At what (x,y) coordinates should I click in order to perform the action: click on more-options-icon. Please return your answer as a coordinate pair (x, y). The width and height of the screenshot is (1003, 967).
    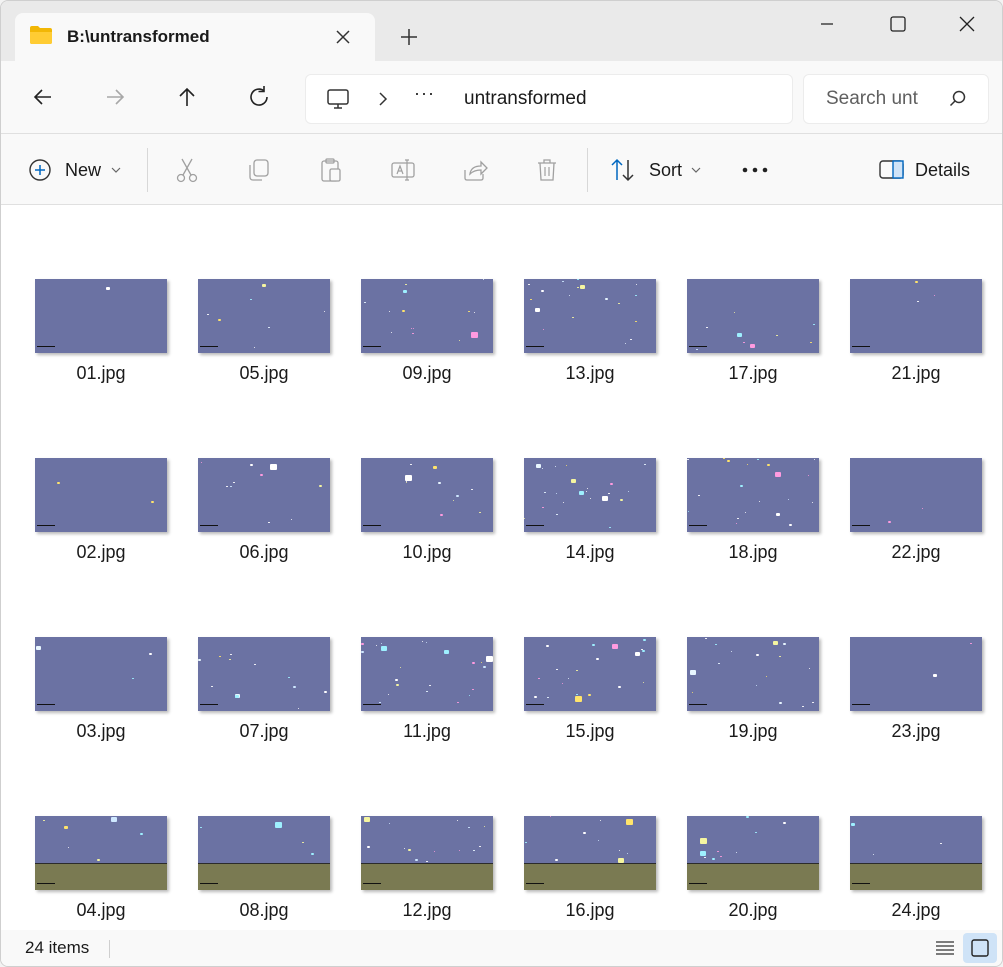
    Looking at the image, I should click on (755, 170).